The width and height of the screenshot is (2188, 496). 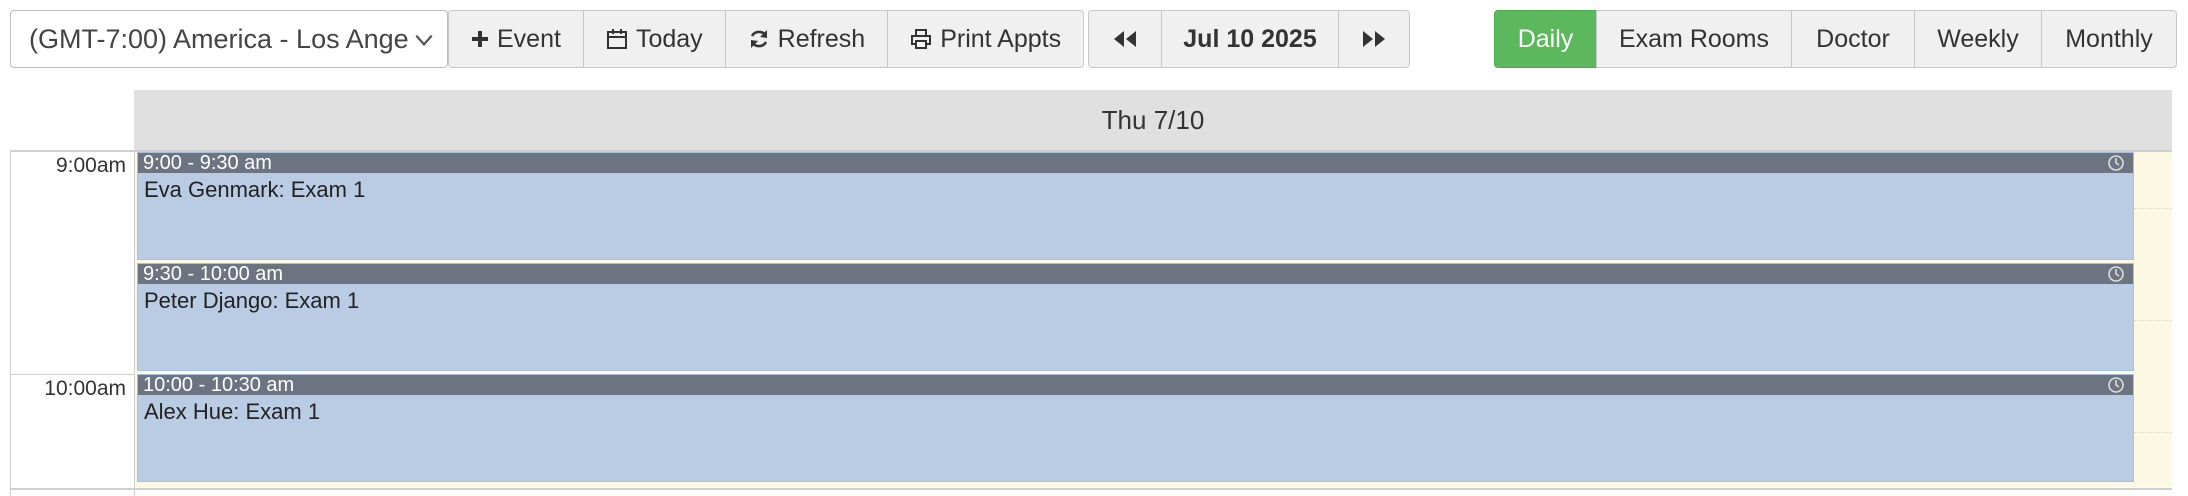 I want to click on event-time: 10:00 - 10:30 am, so click(x=219, y=385).